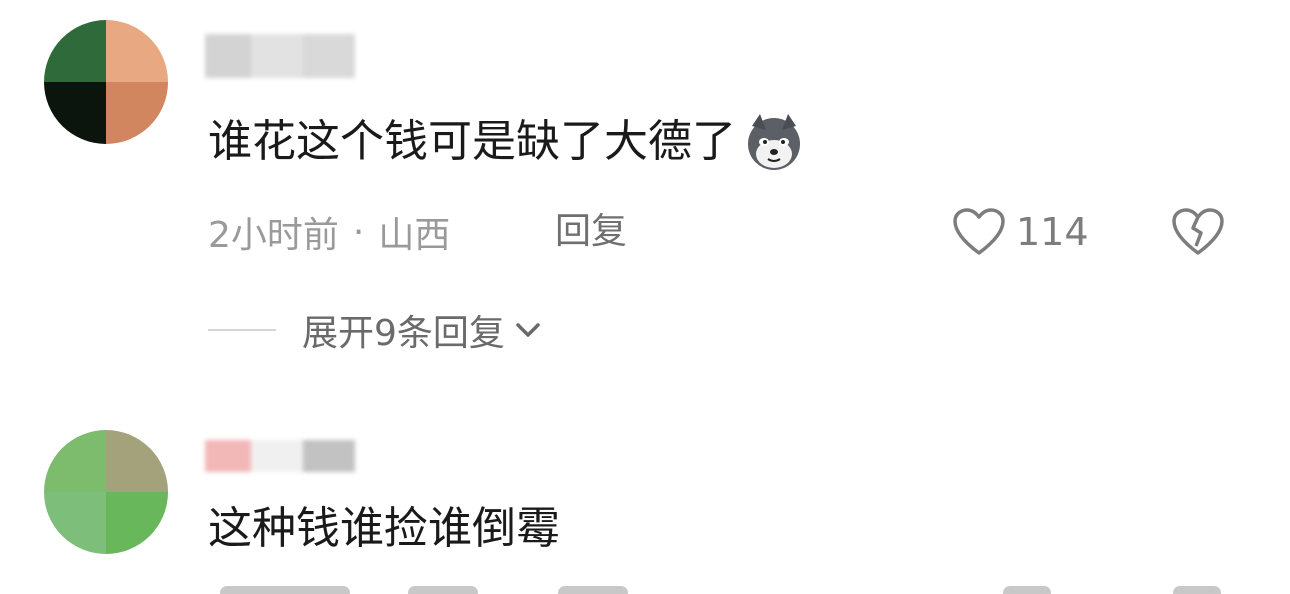 The height and width of the screenshot is (594, 1290). Describe the element at coordinates (774, 142) in the screenshot. I see `husky-emoji-icon` at that location.